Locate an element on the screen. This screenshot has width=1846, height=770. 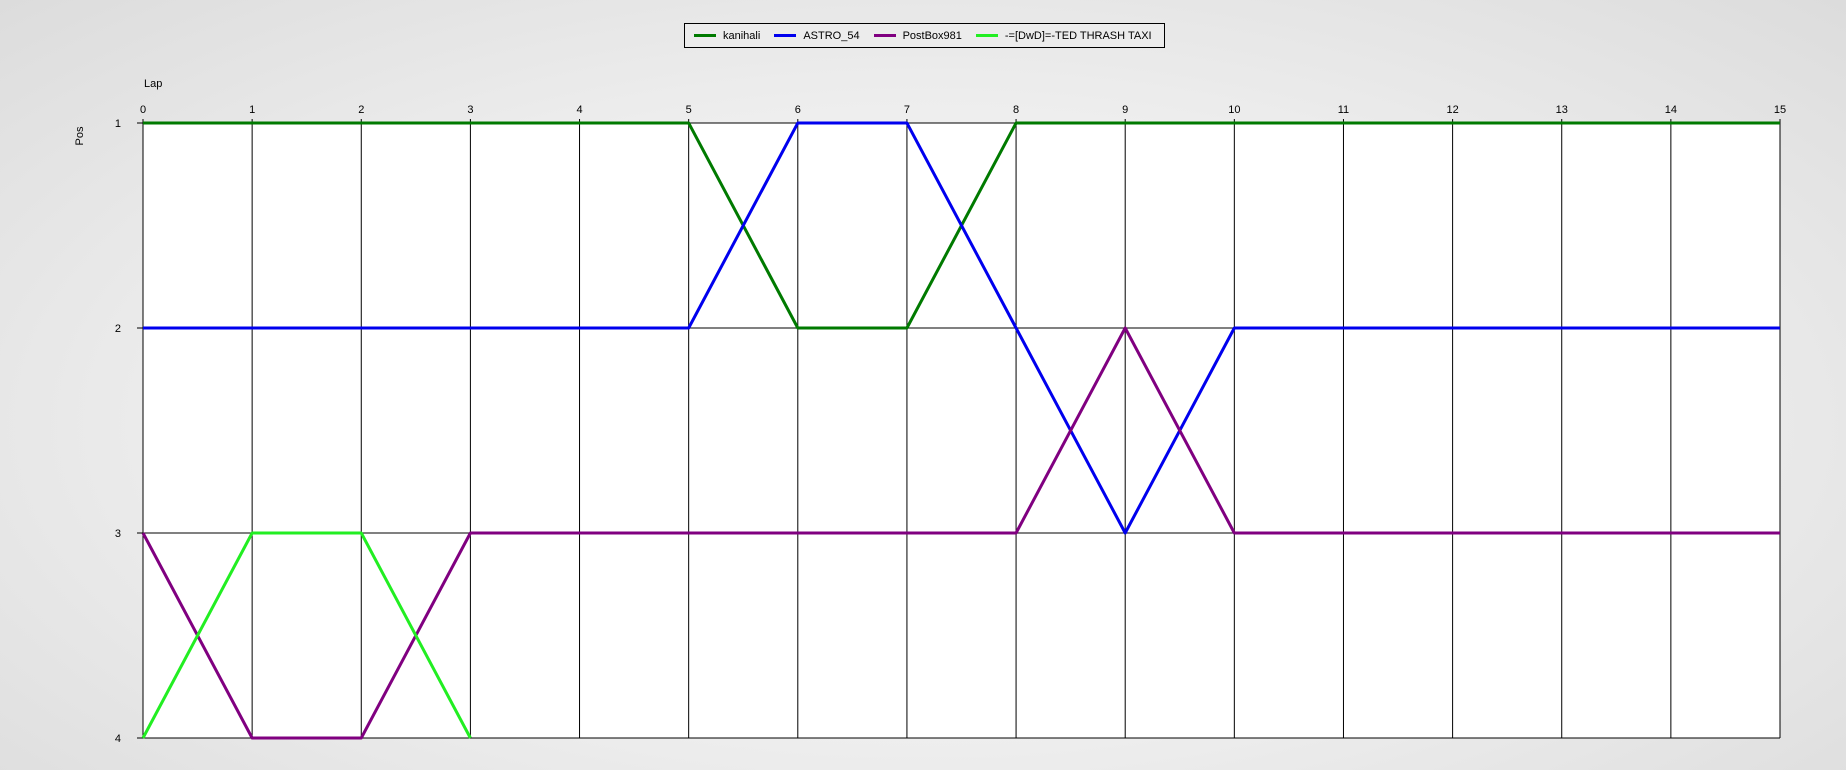
x-tick-label-3: 3 is located at coordinates (470, 110).